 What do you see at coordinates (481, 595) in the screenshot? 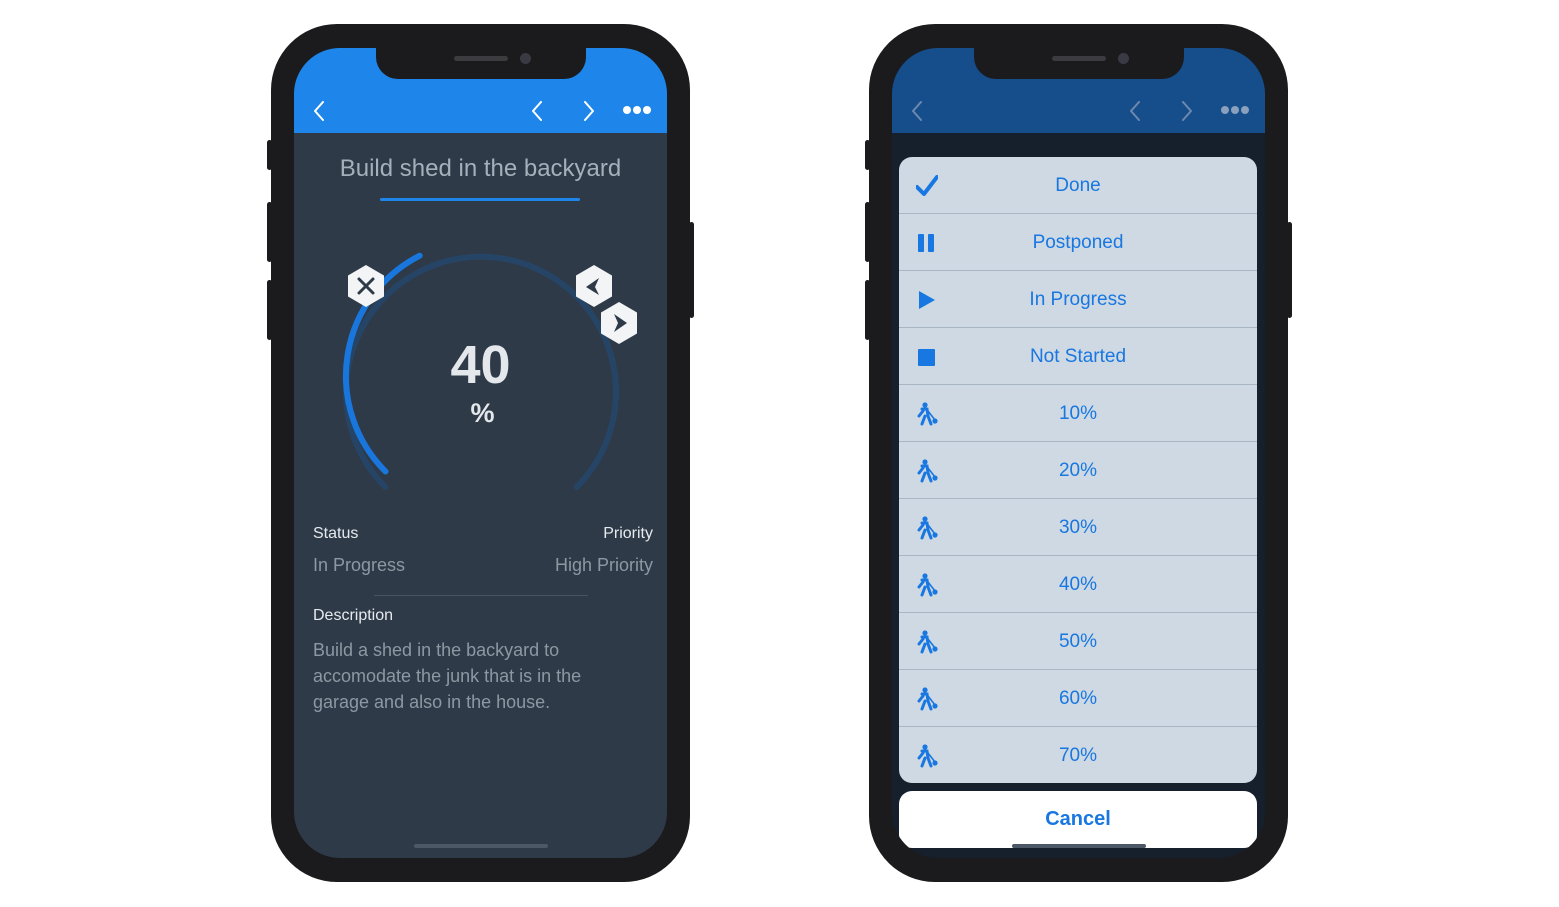
I see `section-divider` at bounding box center [481, 595].